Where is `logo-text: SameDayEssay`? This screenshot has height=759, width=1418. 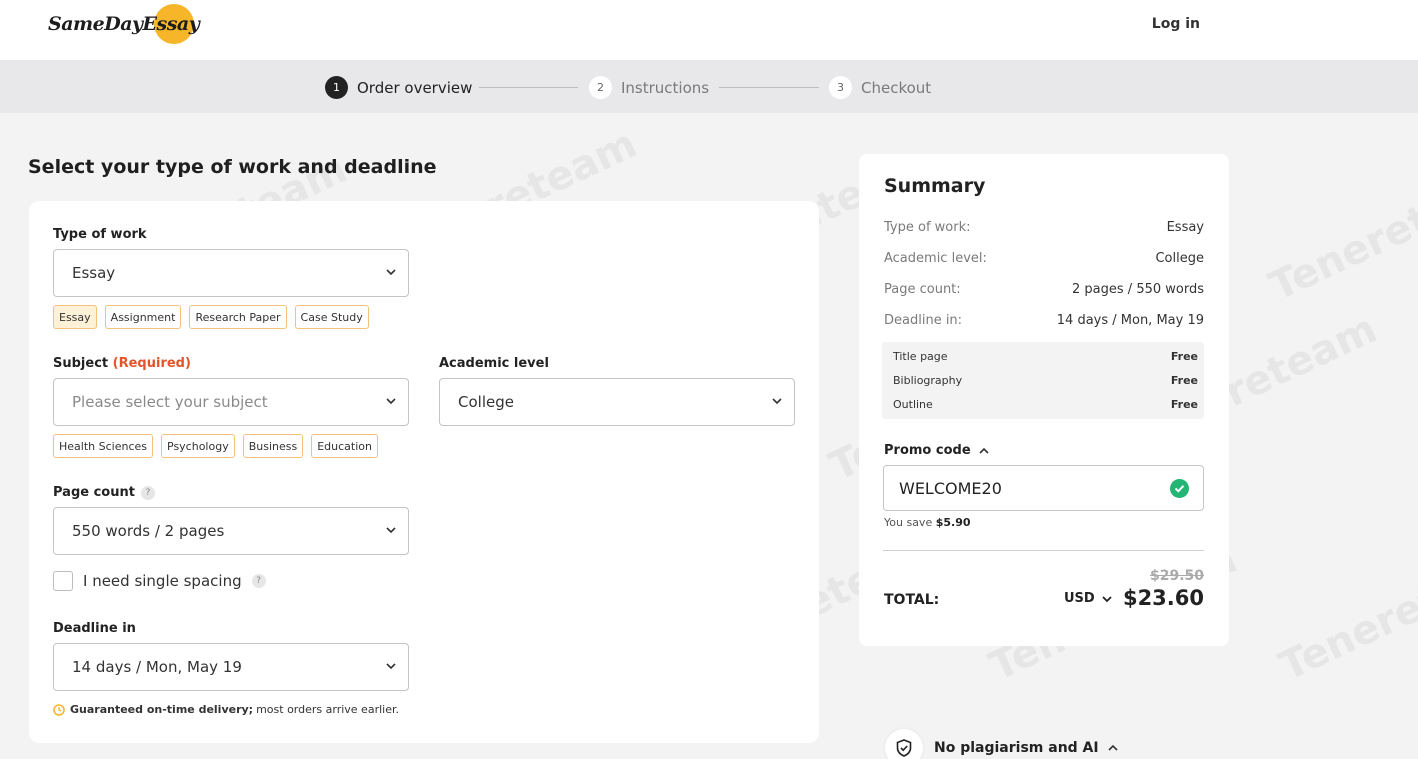 logo-text: SameDayEssay is located at coordinates (124, 24).